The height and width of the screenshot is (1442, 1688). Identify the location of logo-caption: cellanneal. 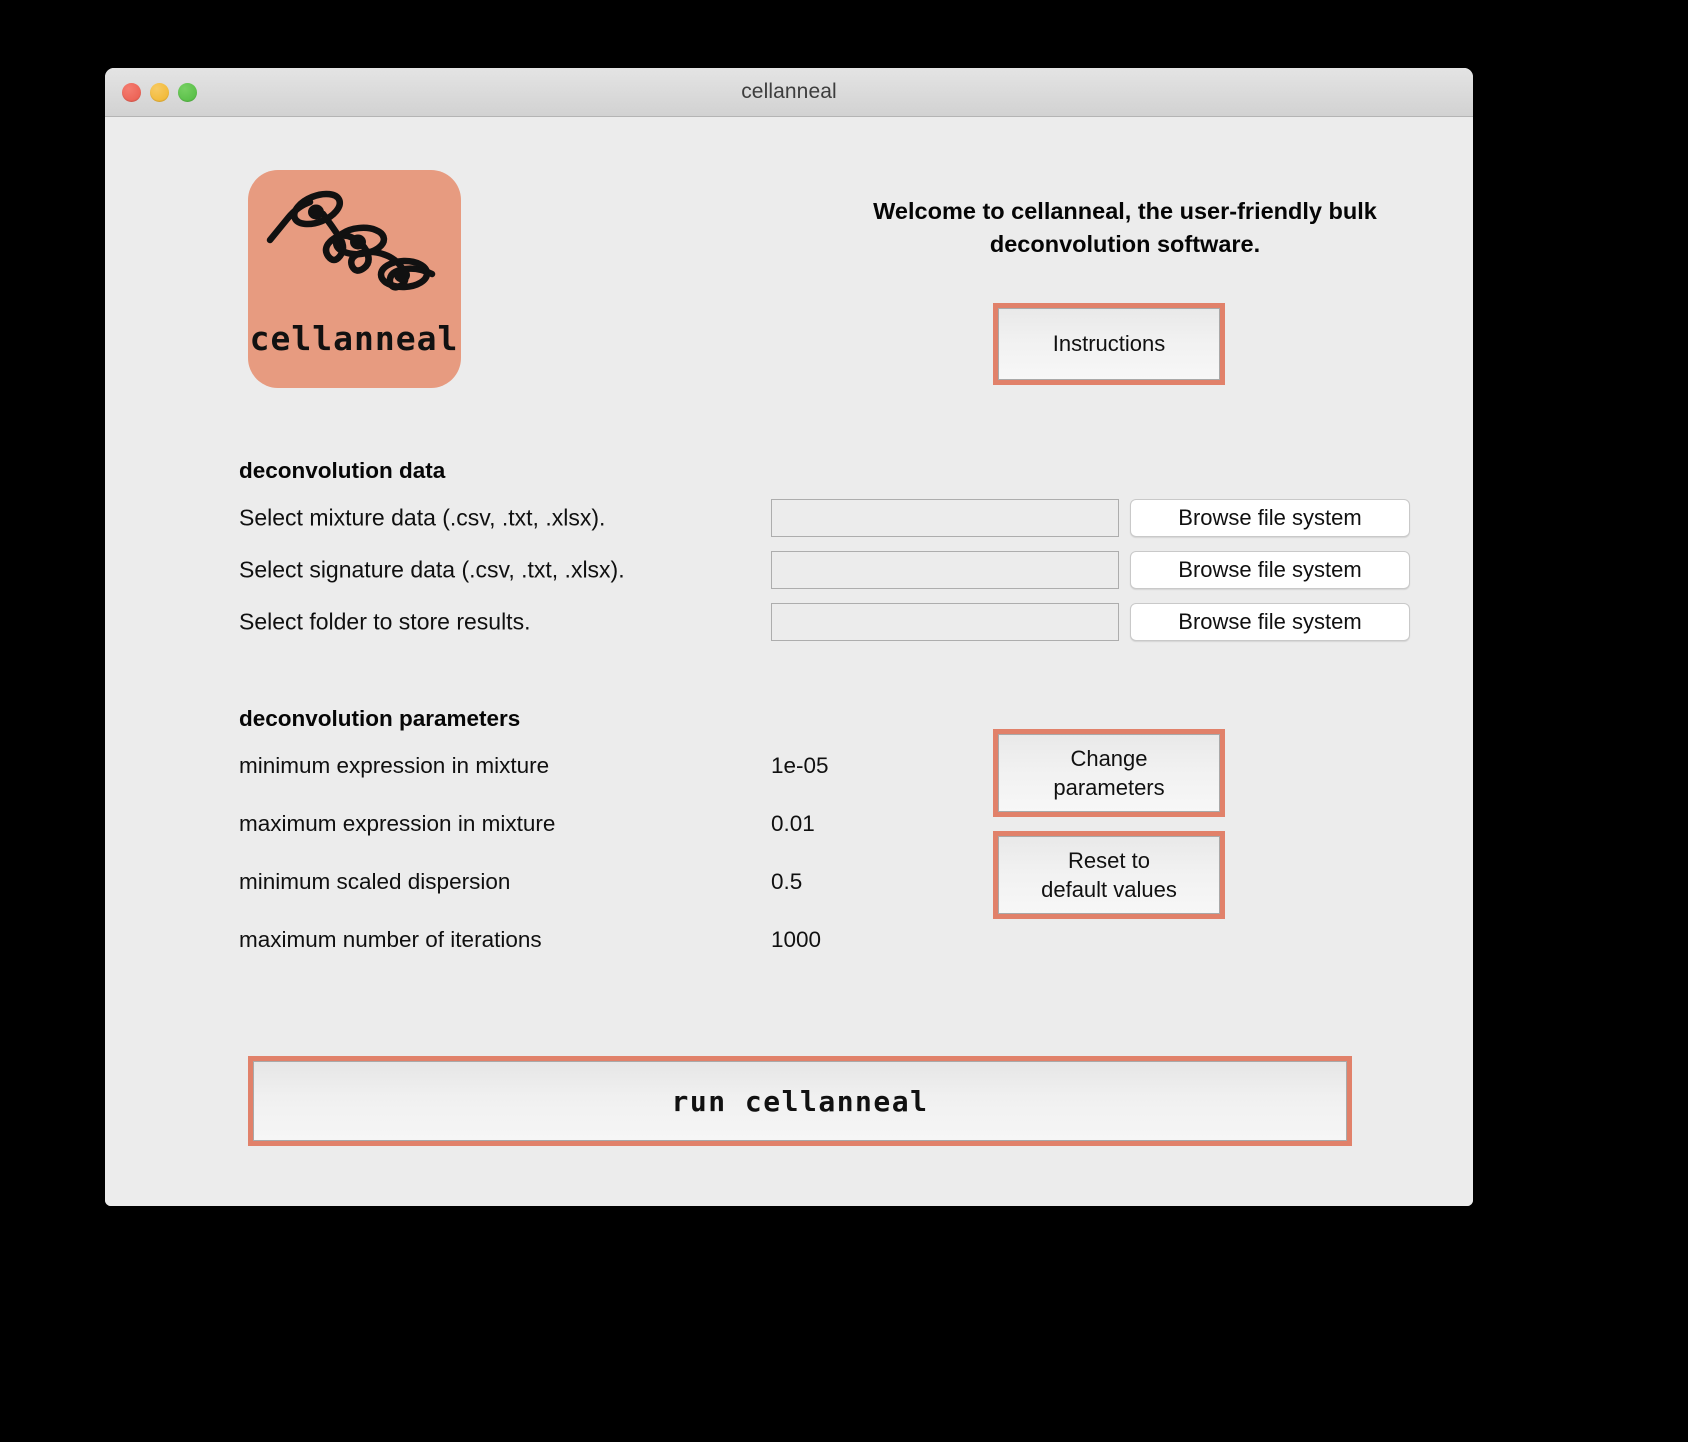
(354, 338).